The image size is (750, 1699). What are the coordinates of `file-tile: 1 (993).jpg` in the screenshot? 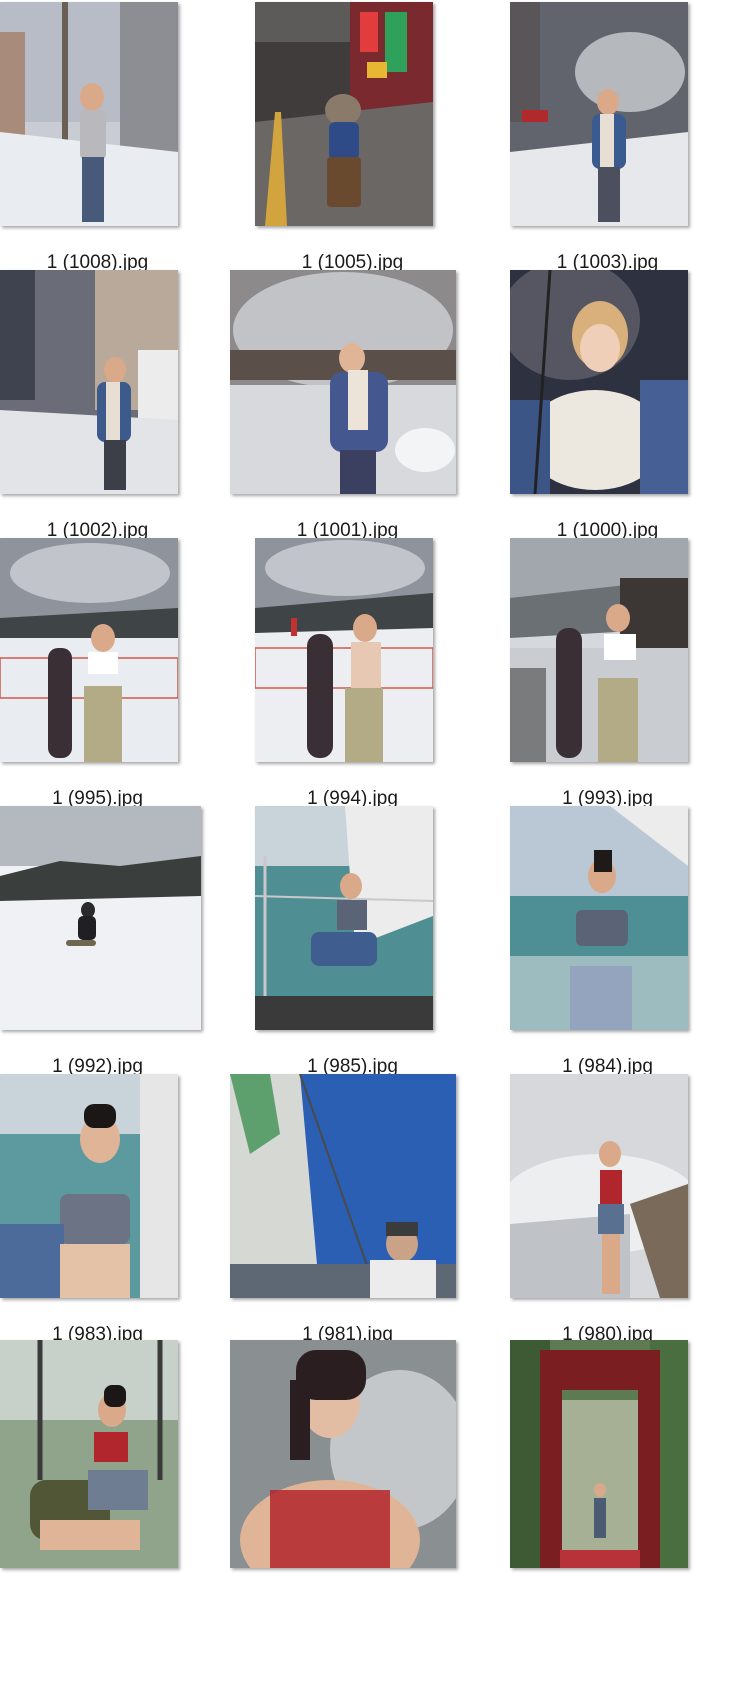 It's located at (630, 681).